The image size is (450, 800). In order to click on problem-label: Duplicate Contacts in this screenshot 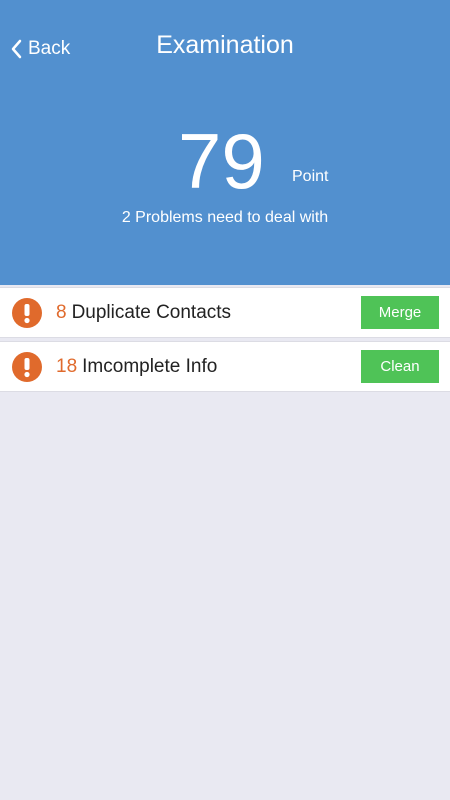, I will do `click(151, 312)`.